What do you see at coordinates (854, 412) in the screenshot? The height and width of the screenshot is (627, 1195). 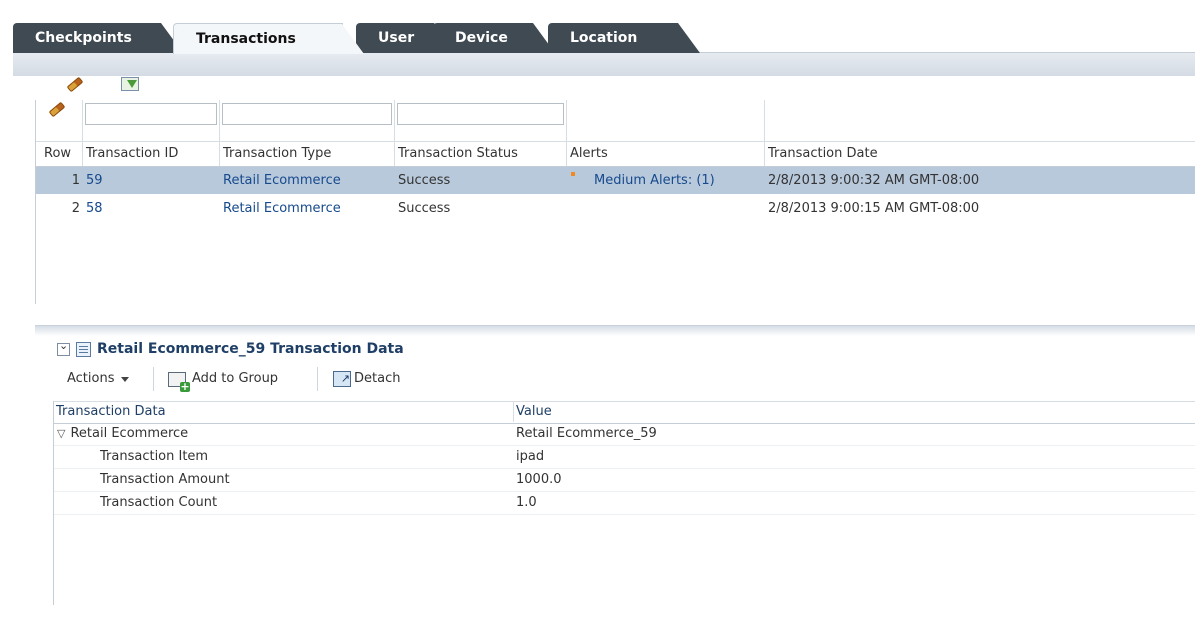 I see `column-header-value: Value` at bounding box center [854, 412].